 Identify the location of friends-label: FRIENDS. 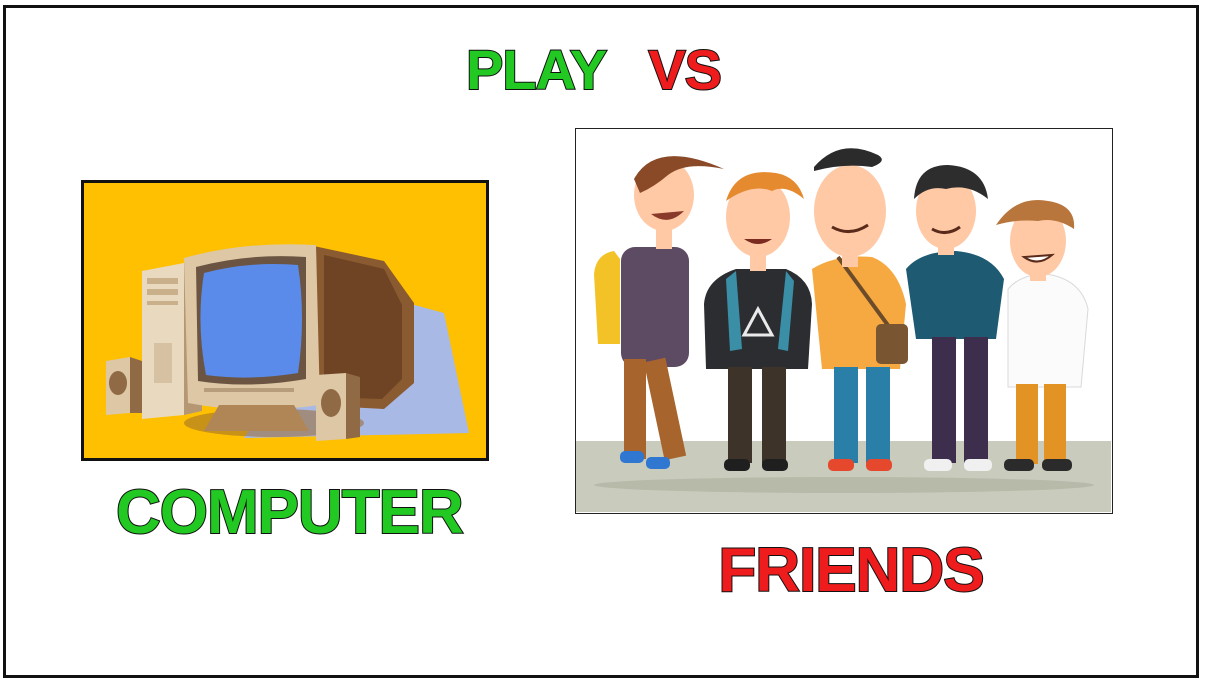
(851, 570).